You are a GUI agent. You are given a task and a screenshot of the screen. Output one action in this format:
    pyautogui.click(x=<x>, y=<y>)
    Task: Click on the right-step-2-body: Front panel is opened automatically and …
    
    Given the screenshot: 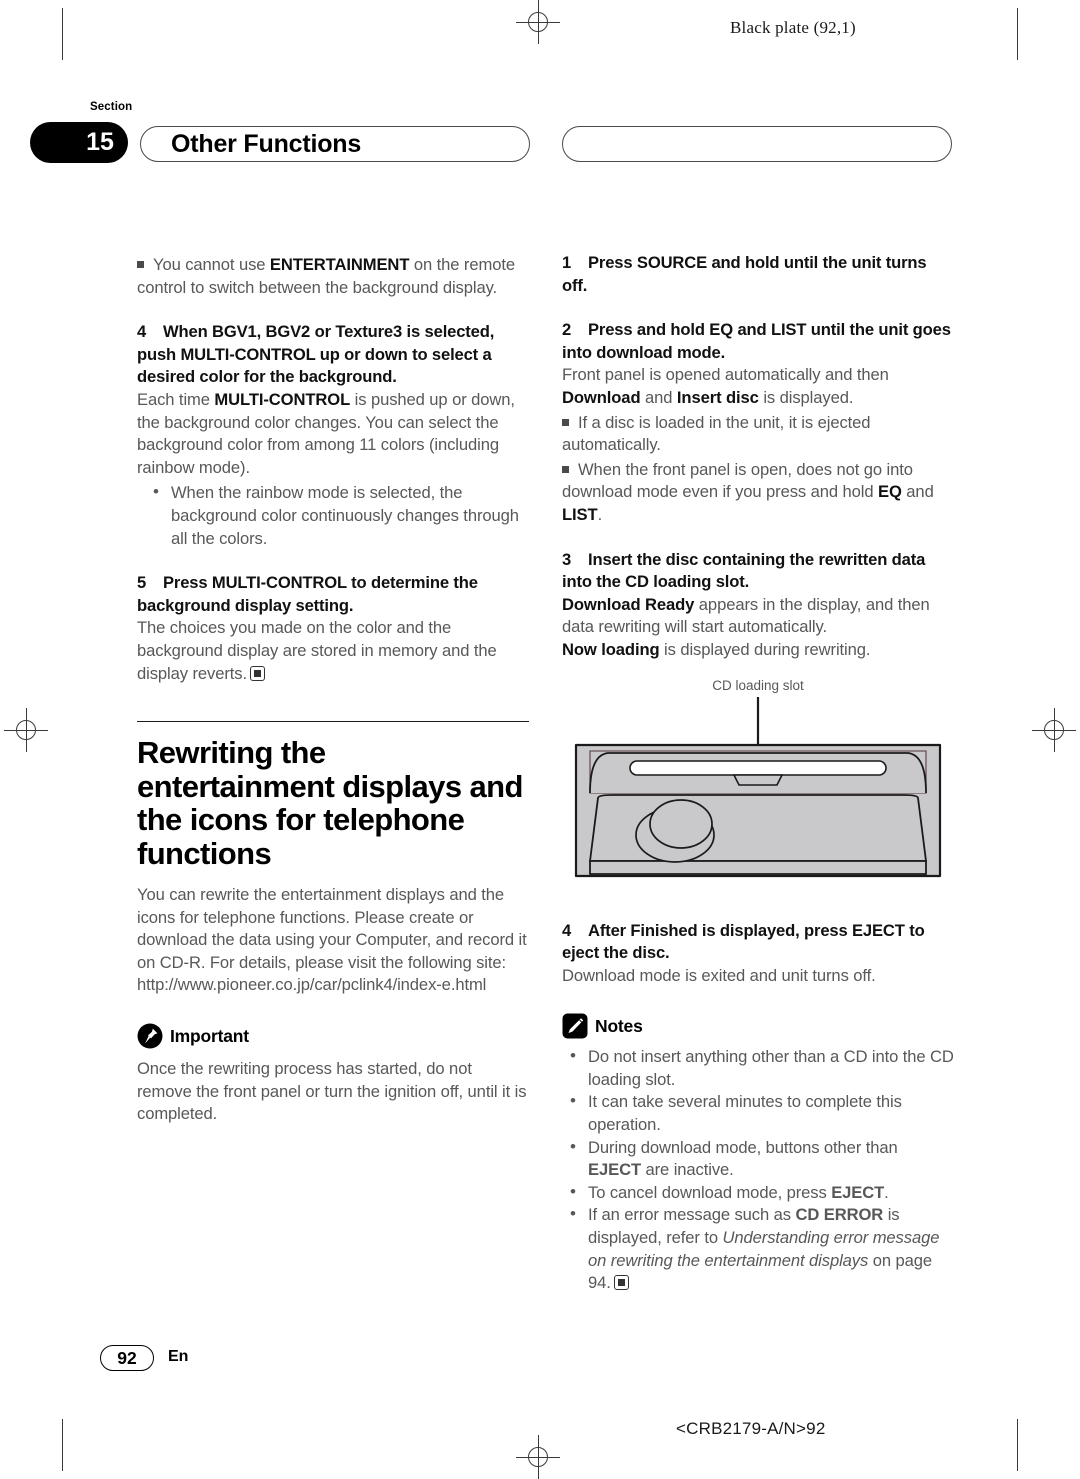 What is the action you would take?
    pyautogui.click(x=758, y=386)
    